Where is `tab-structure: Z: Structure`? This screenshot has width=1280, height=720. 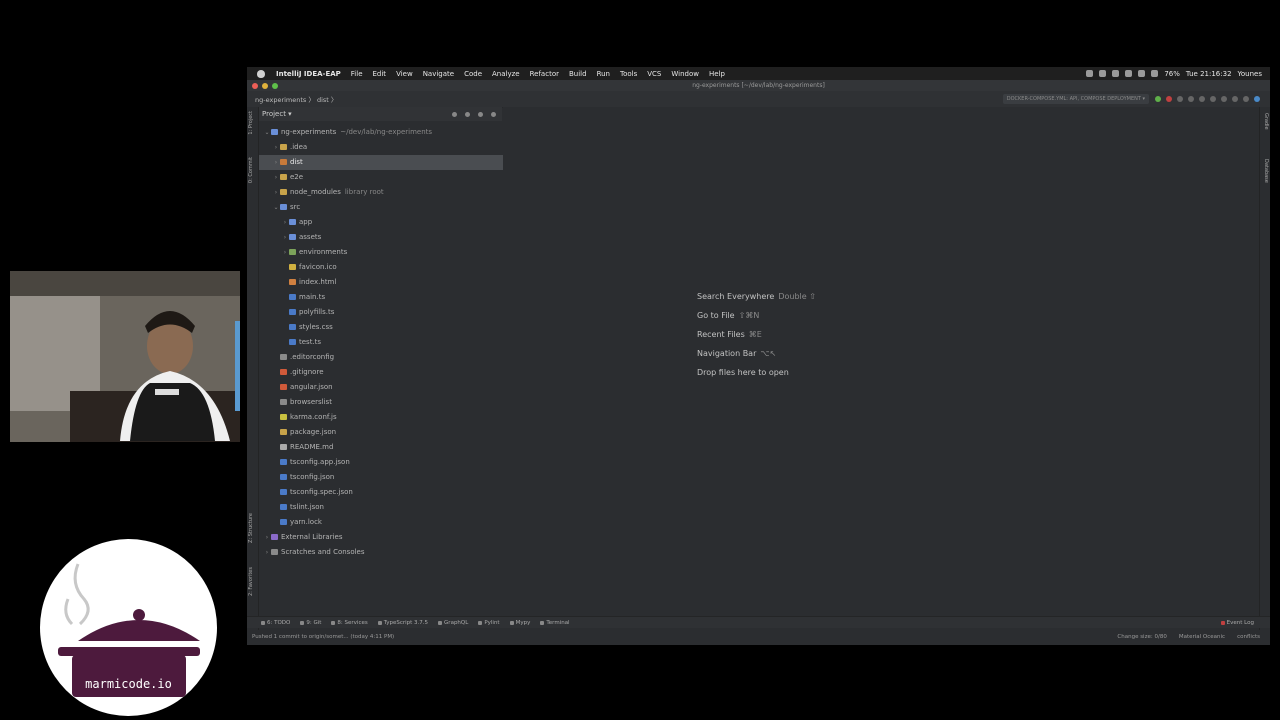 tab-structure: Z: Structure is located at coordinates (251, 528).